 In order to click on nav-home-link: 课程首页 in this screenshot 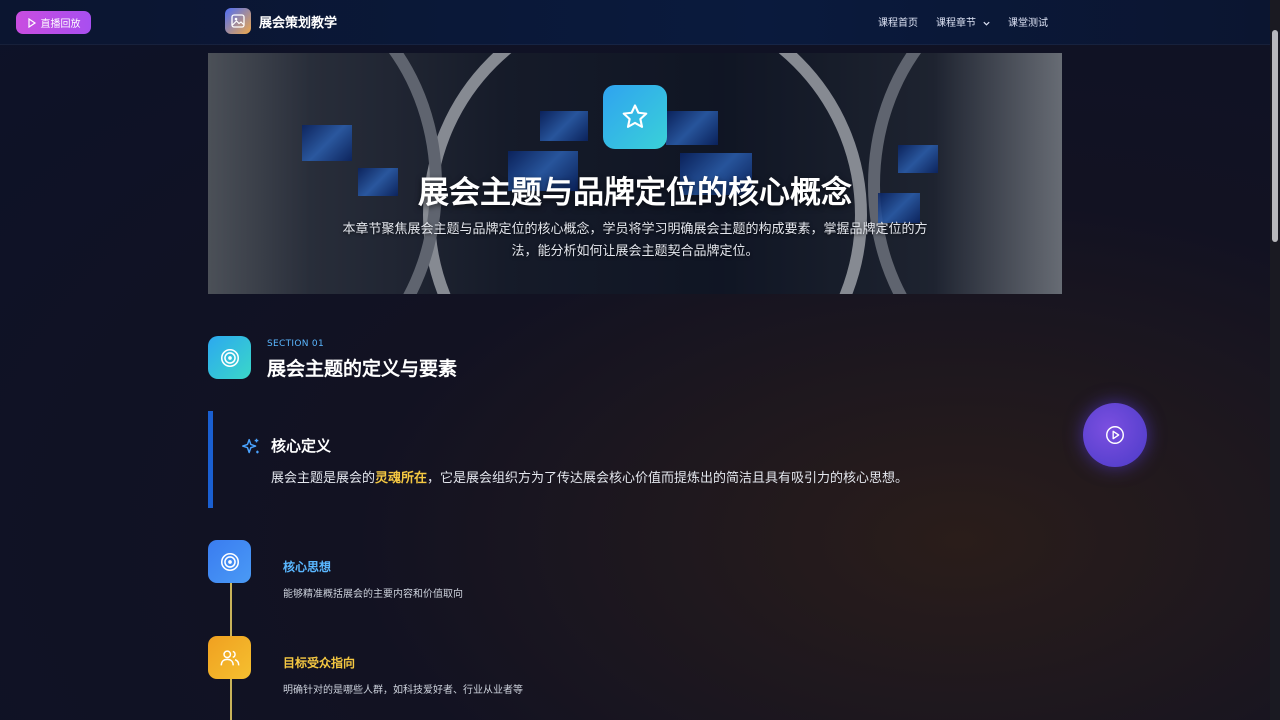, I will do `click(898, 21)`.